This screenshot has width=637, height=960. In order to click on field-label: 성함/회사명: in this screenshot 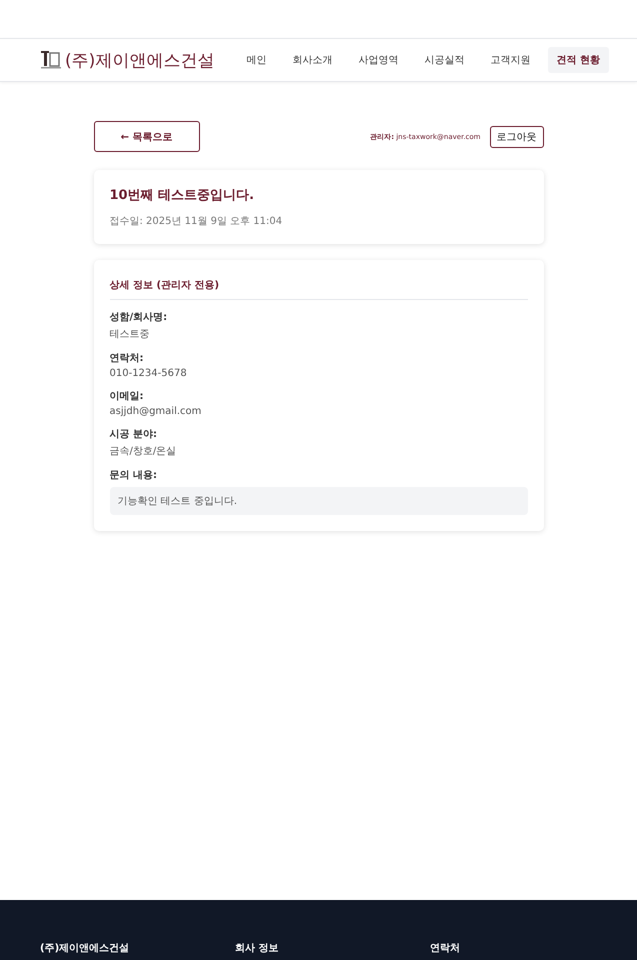, I will do `click(139, 317)`.